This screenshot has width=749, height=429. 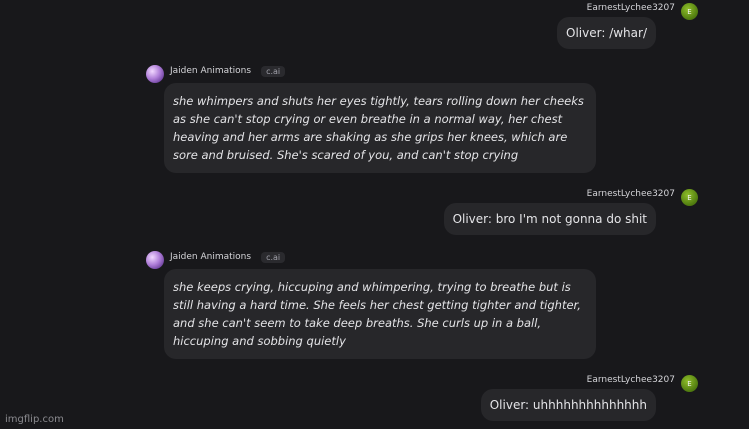 What do you see at coordinates (606, 33) in the screenshot?
I see `user-message-bubble: Oliver: /whar/` at bounding box center [606, 33].